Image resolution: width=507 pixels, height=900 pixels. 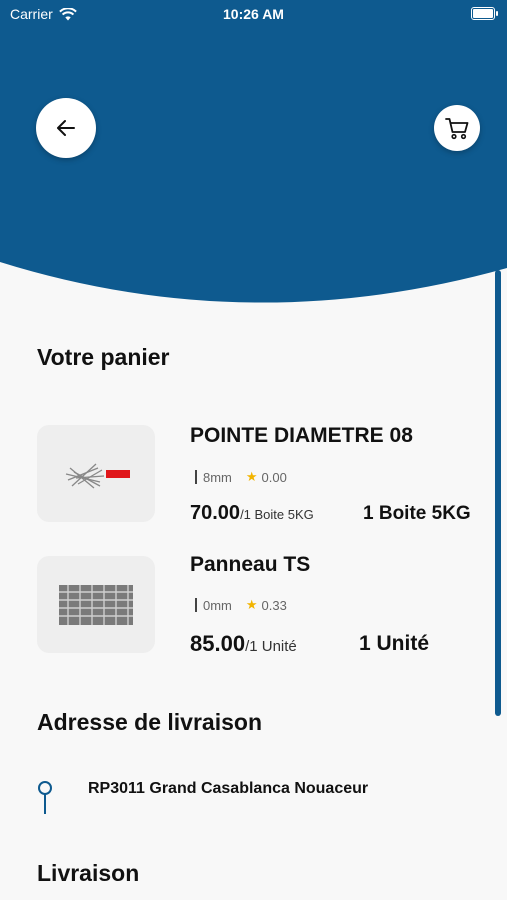 I want to click on product-meta: 0mm ★ 0.33, so click(x=241, y=605).